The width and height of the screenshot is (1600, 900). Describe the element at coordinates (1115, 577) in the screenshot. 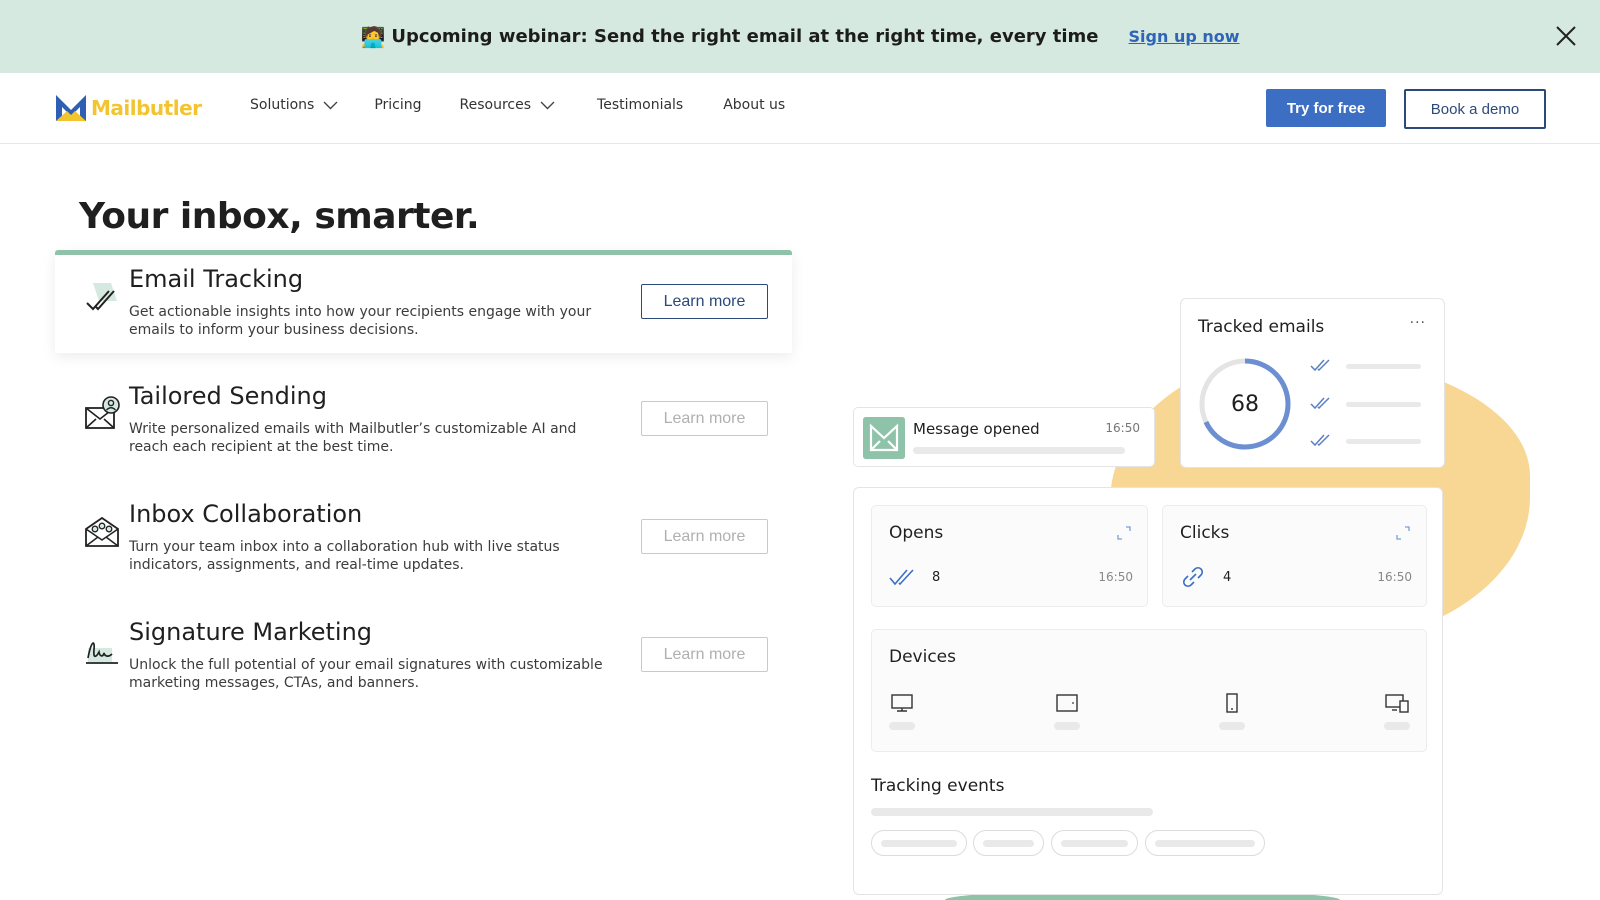

I see `opens-time: 16:50` at that location.